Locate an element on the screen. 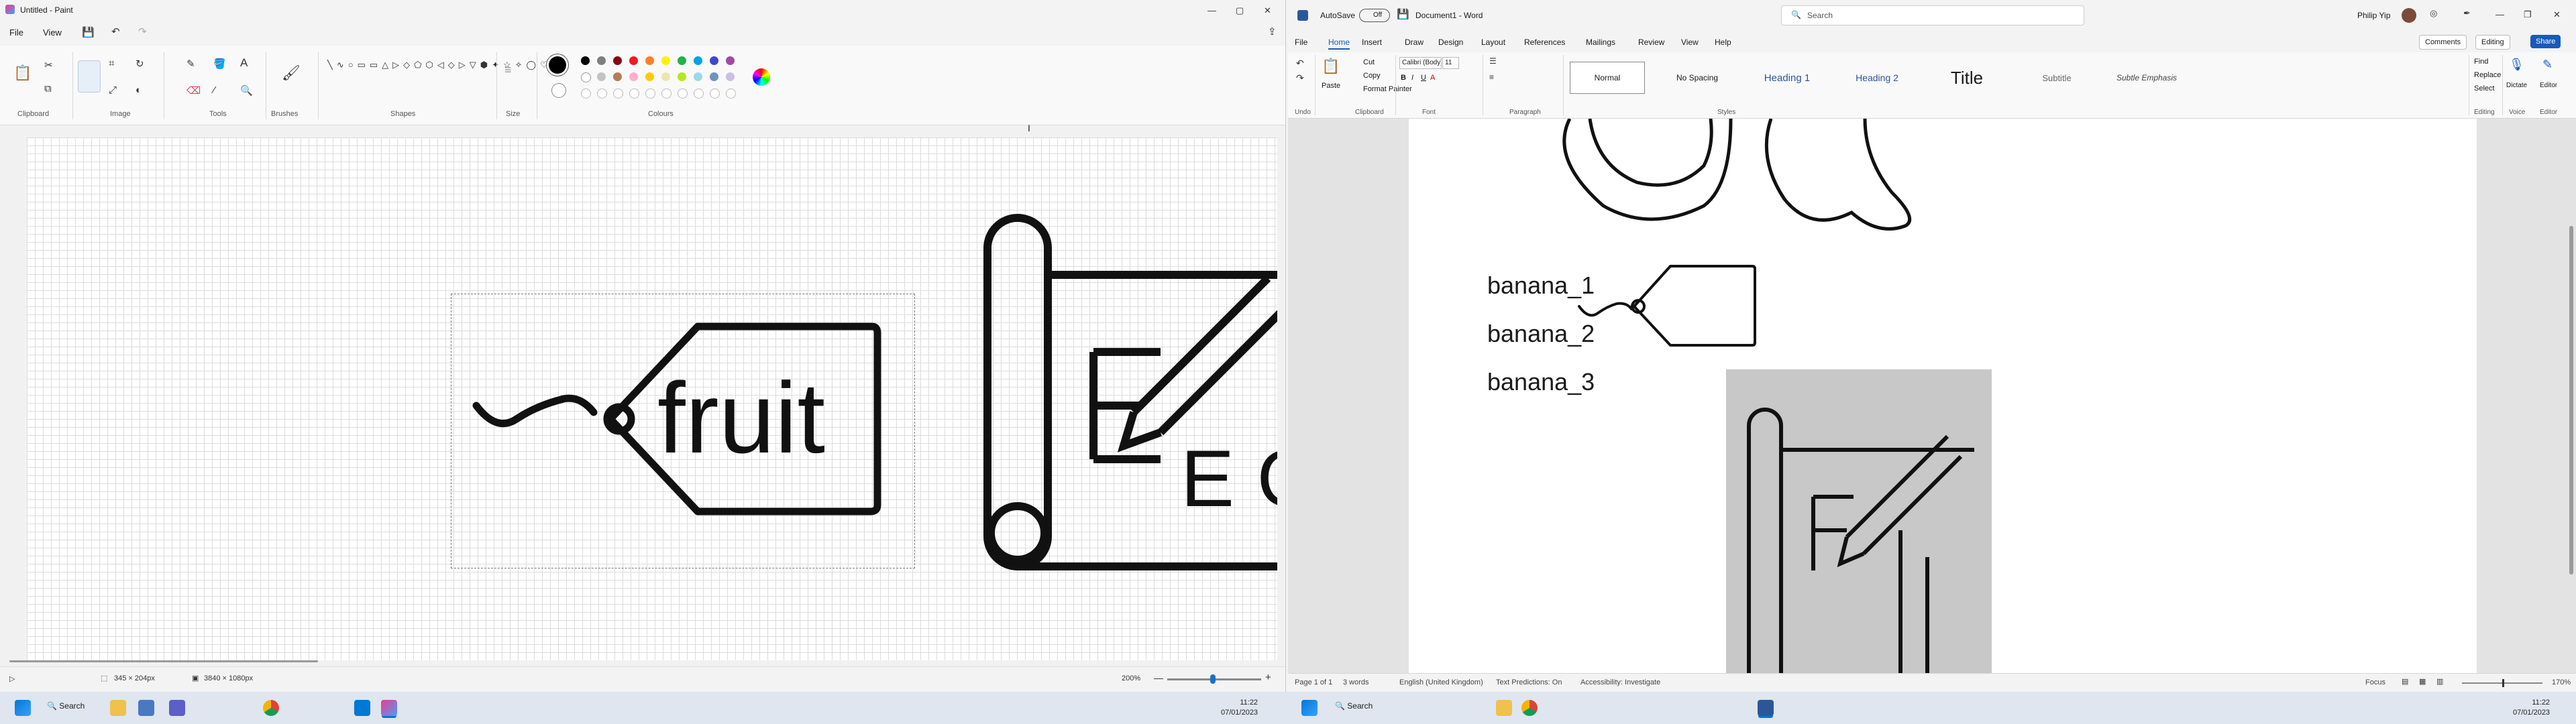  size-icon: ≡ is located at coordinates (508, 70).